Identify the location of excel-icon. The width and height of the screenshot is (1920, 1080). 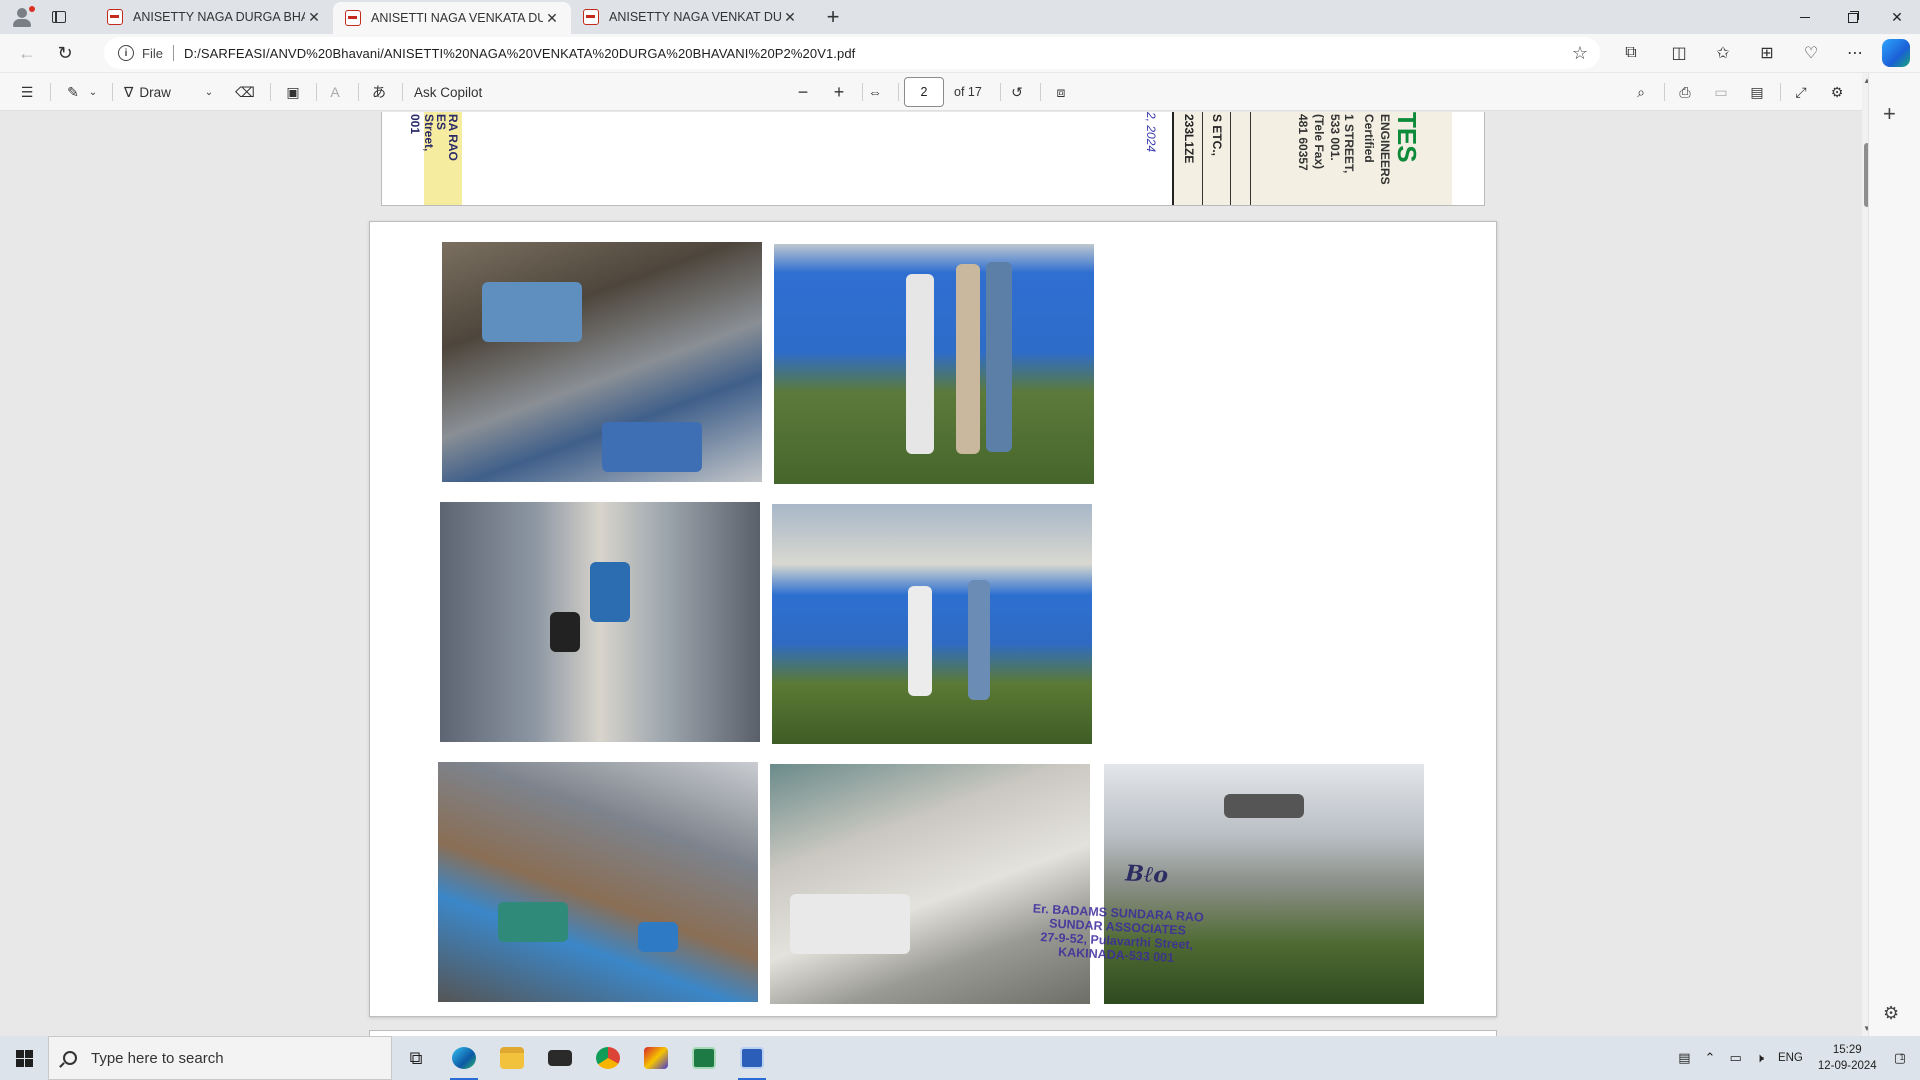
(704, 1058).